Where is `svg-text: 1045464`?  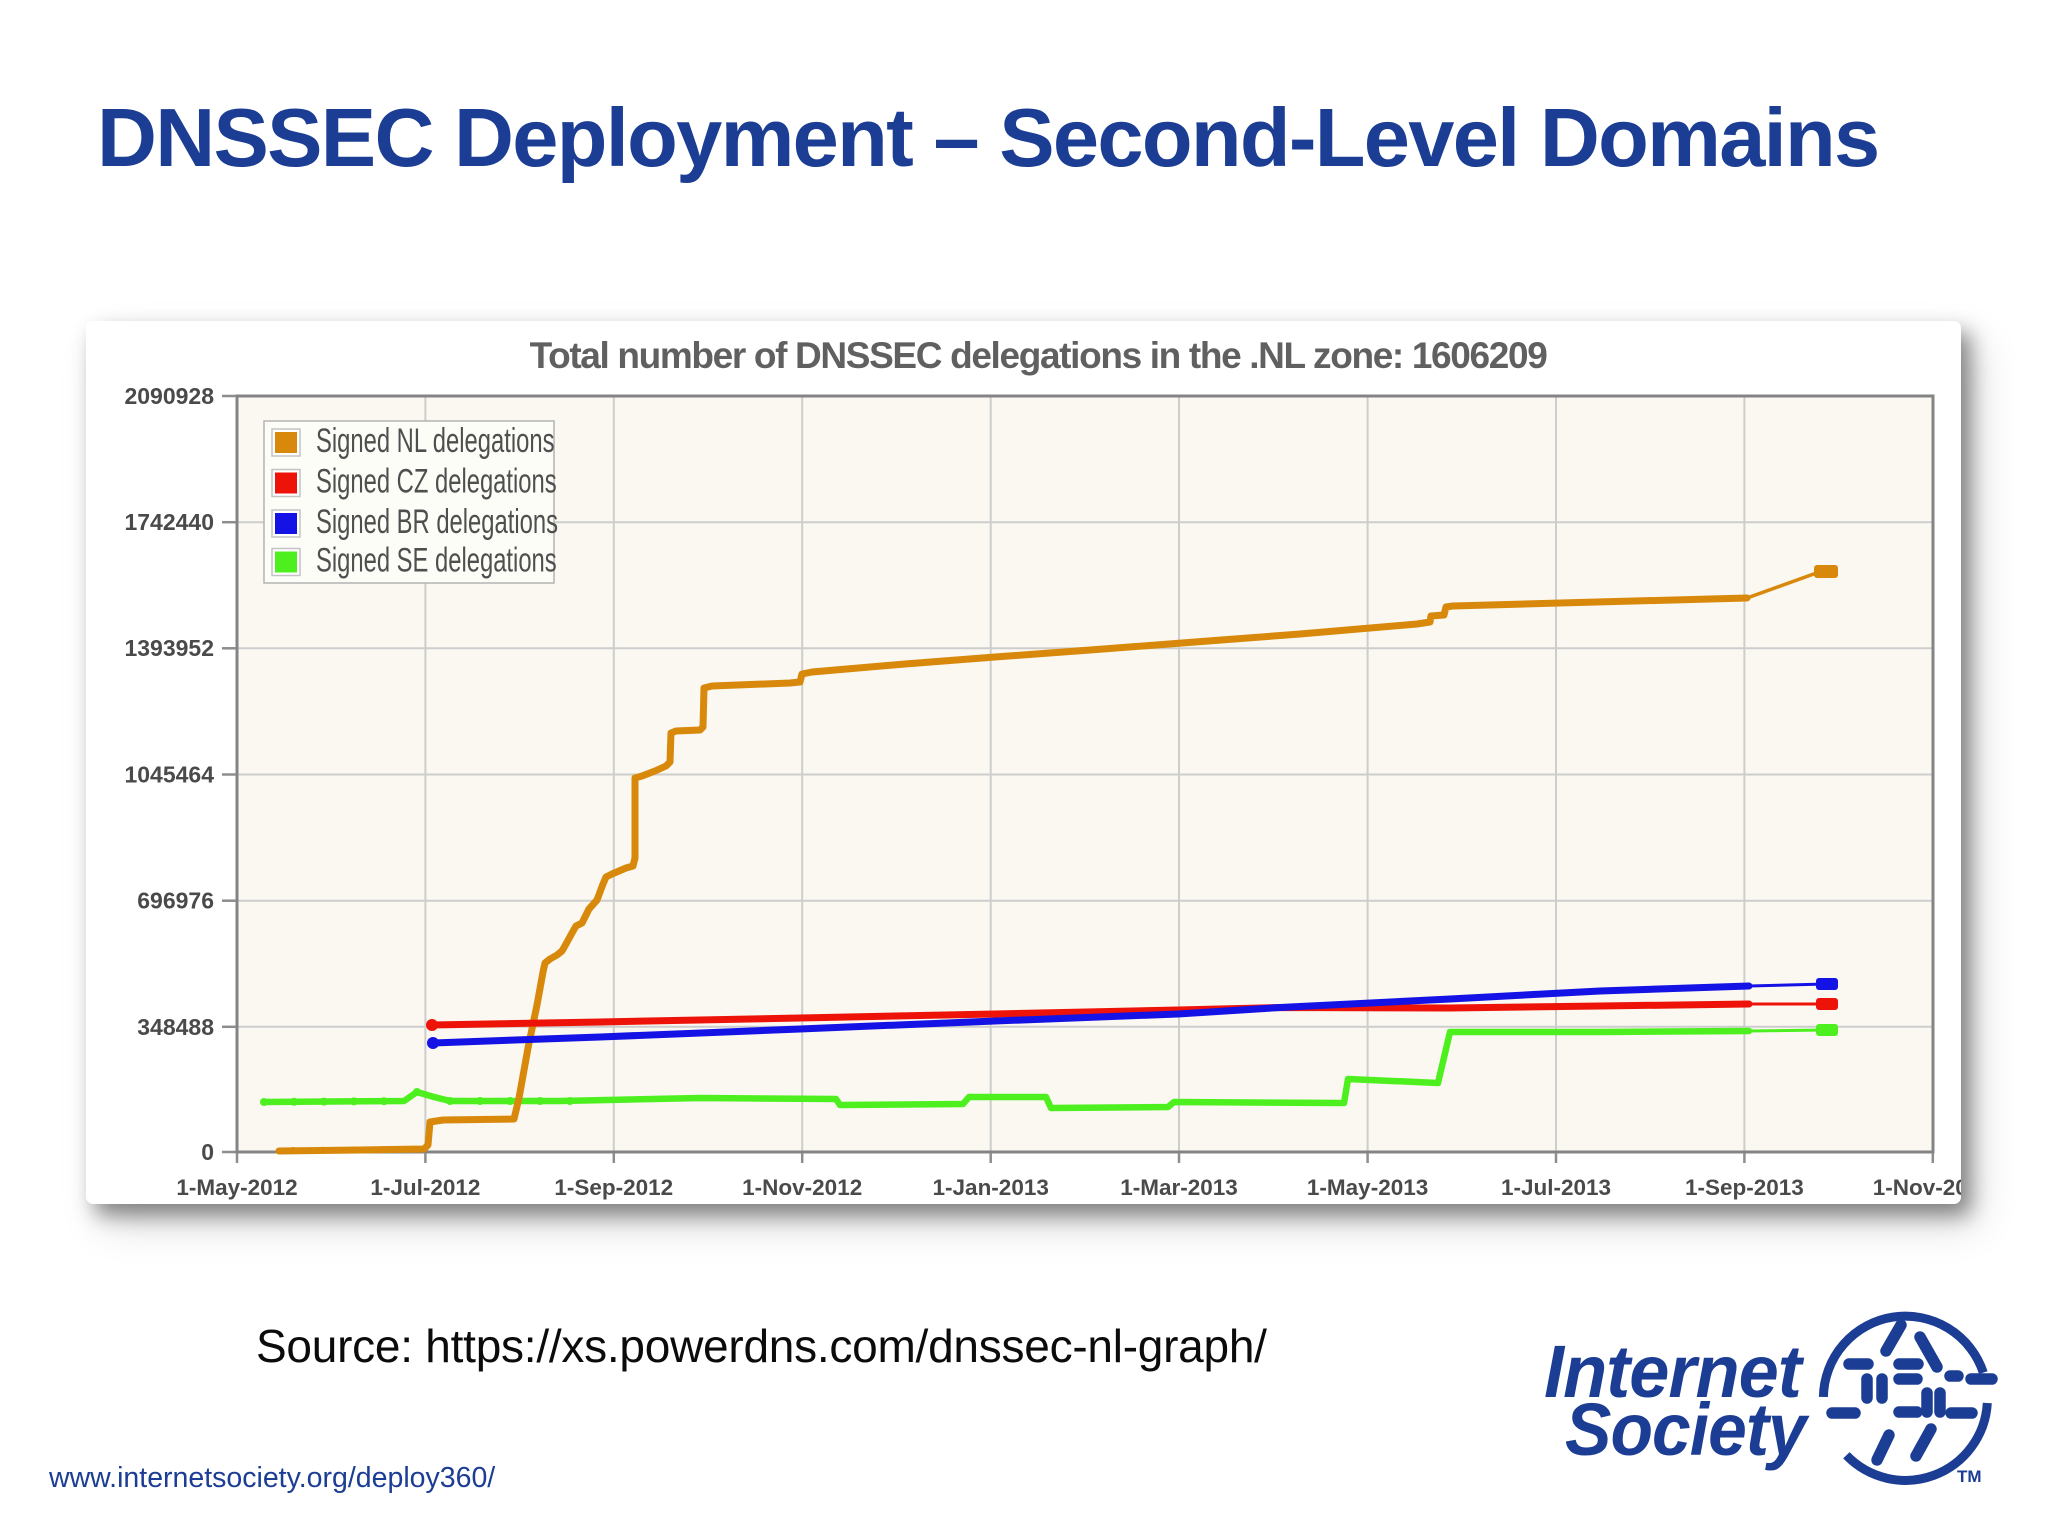
svg-text: 1045464 is located at coordinates (169, 775).